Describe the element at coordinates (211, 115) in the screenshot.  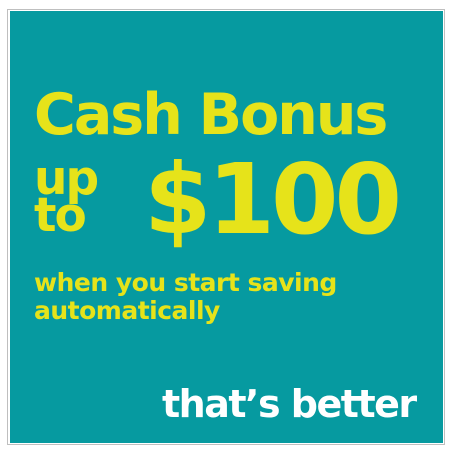
I see `headline: Cash Bonus` at that location.